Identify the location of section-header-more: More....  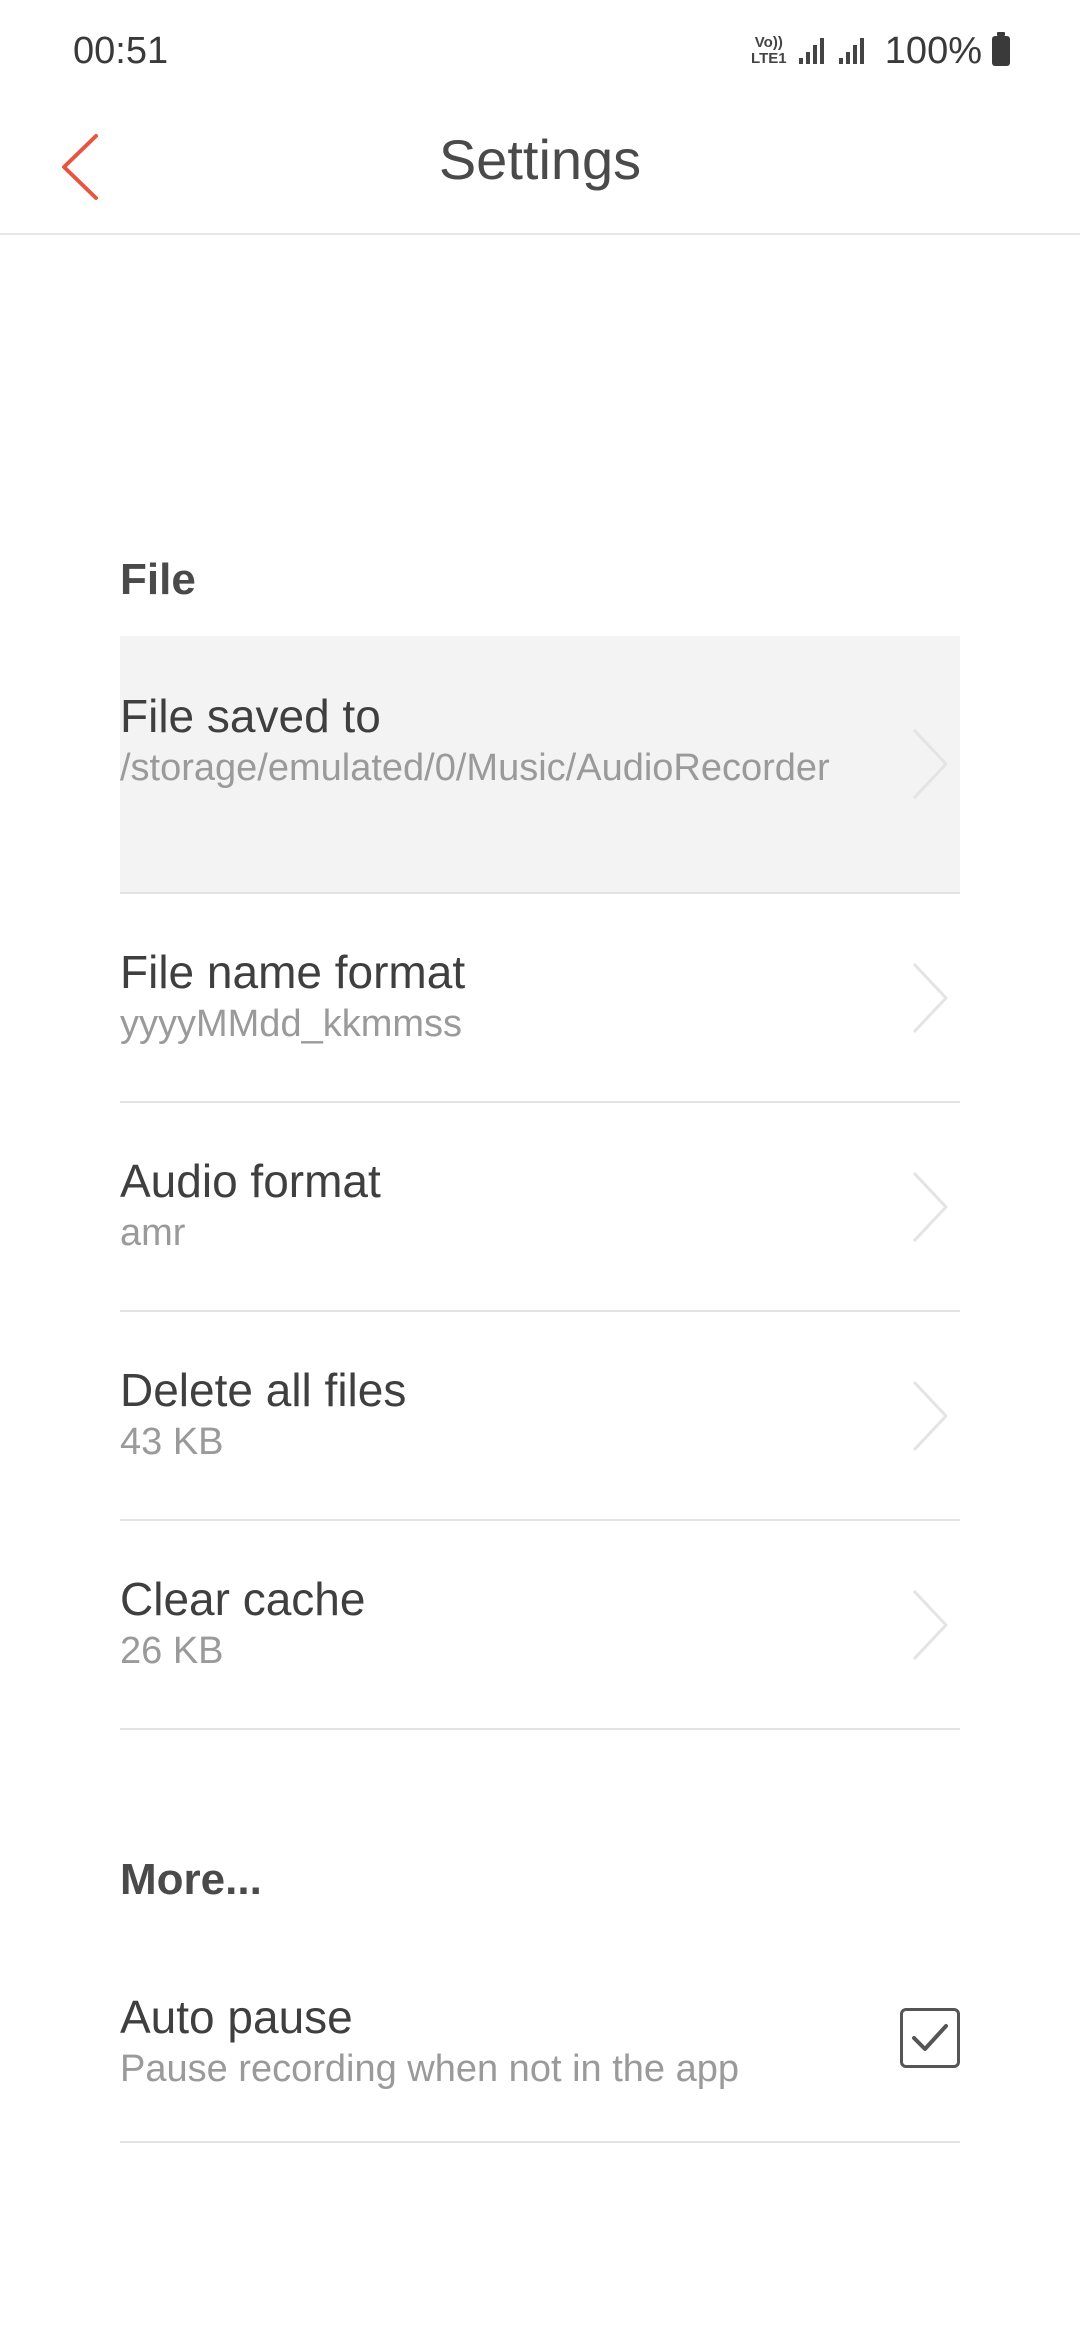
(191, 1879).